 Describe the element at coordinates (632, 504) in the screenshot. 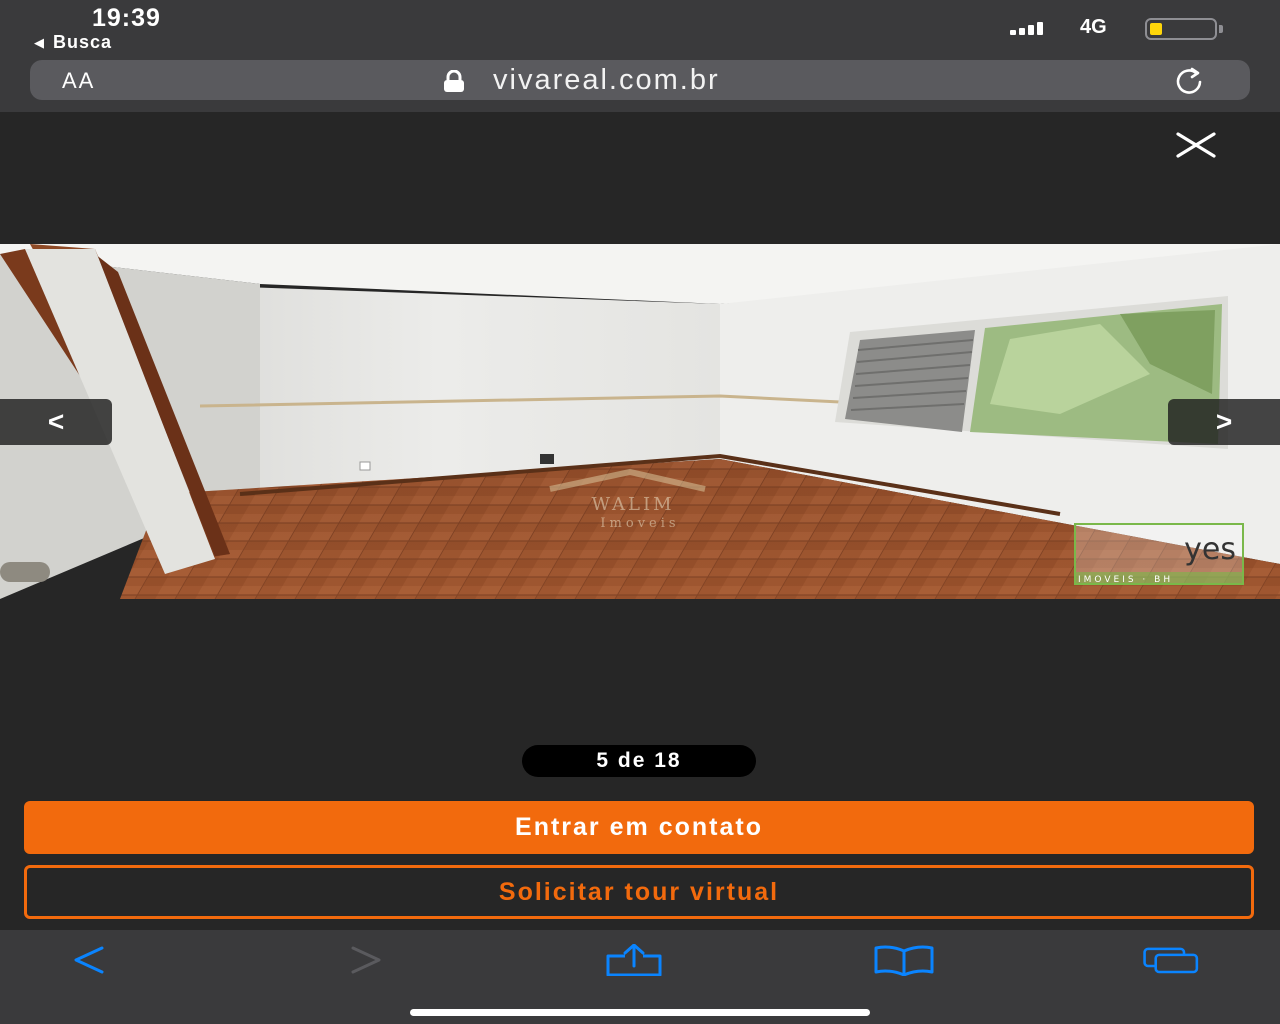

I see `walim-watermark-line1: WALIM` at that location.